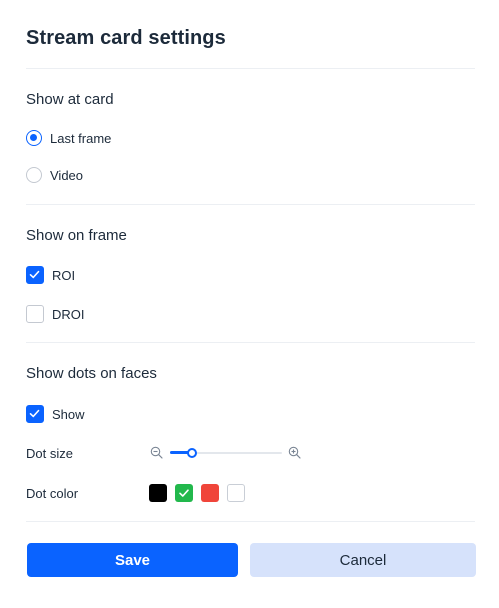  I want to click on dot-size-label: Dot size, so click(49, 453).